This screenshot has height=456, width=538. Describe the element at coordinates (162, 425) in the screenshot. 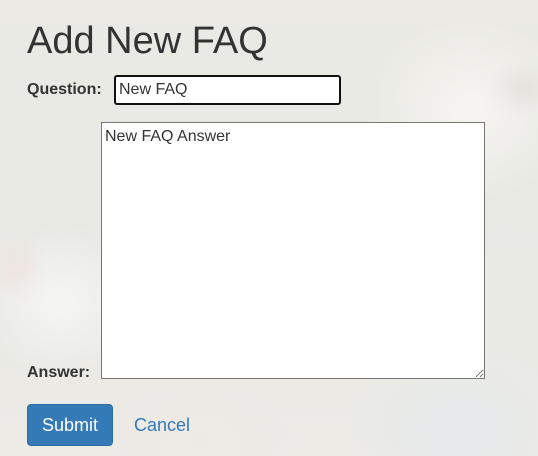

I see `cancel-link: Cancel` at that location.